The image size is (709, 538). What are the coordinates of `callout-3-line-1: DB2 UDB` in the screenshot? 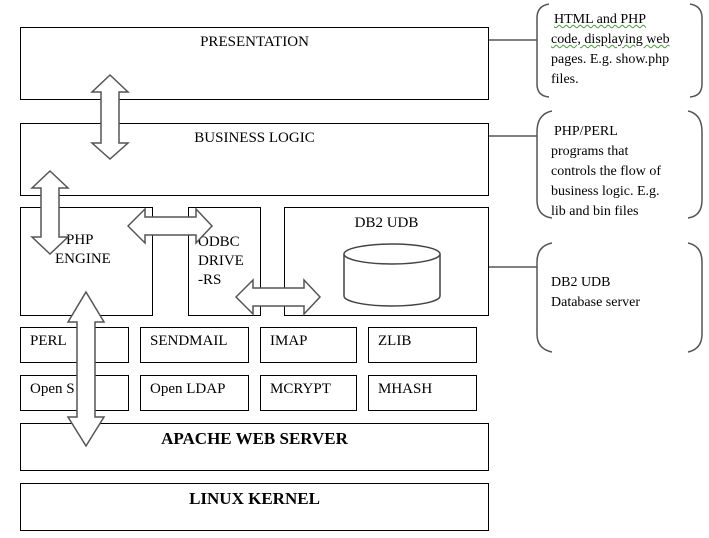 It's located at (581, 282).